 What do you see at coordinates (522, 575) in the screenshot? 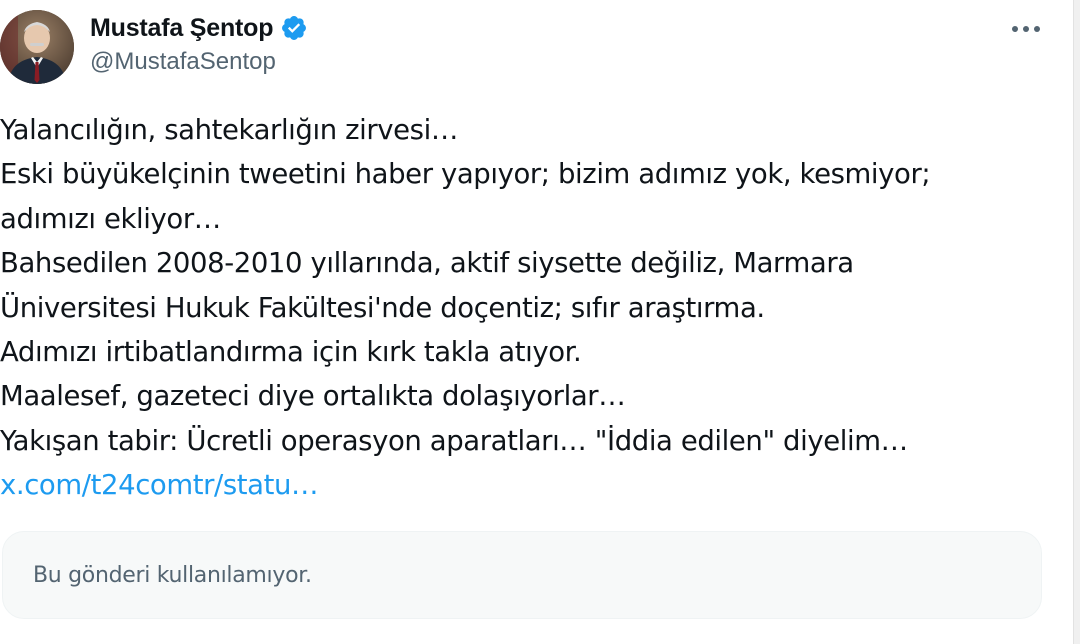
I see `quoted-post-unavailable-card: Bu gönderi kullanılamıyor.` at bounding box center [522, 575].